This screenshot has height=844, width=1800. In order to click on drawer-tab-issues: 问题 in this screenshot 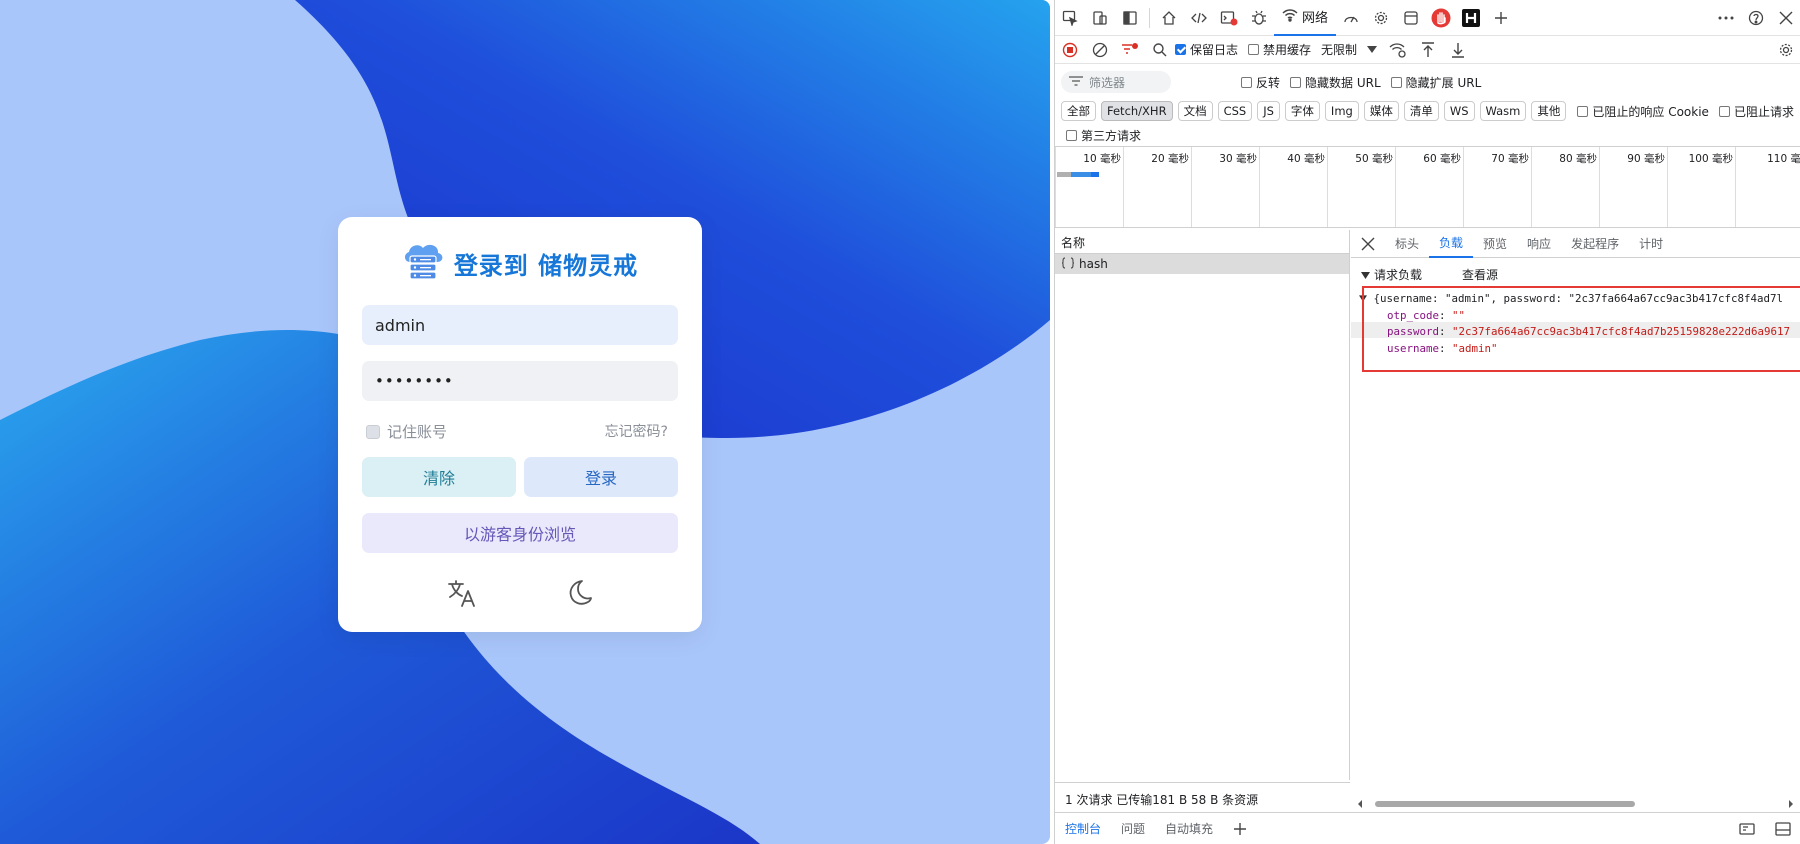, I will do `click(1133, 828)`.